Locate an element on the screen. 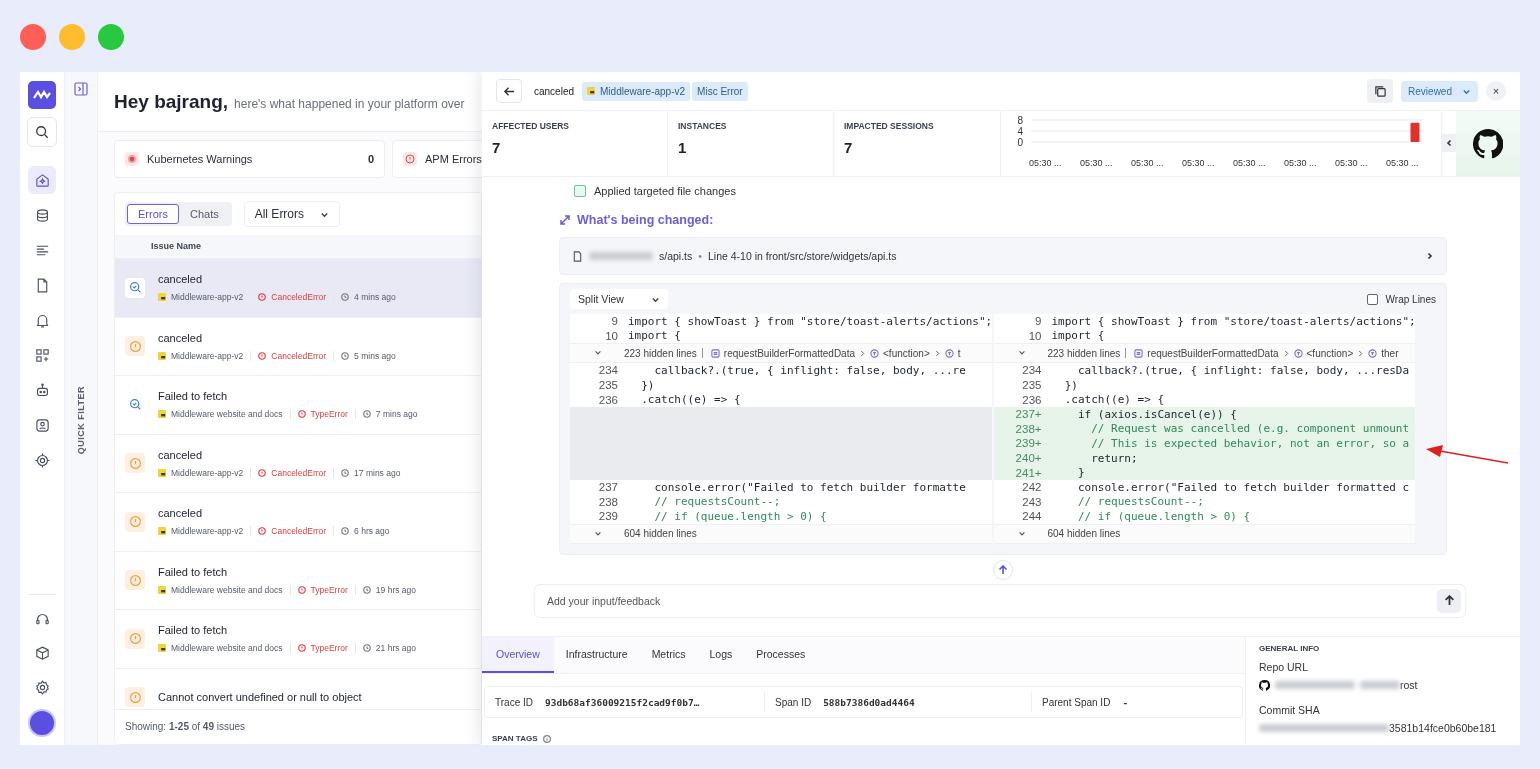 Image resolution: width=1540 pixels, height=769 pixels. collapse-button is located at coordinates (1449, 143).